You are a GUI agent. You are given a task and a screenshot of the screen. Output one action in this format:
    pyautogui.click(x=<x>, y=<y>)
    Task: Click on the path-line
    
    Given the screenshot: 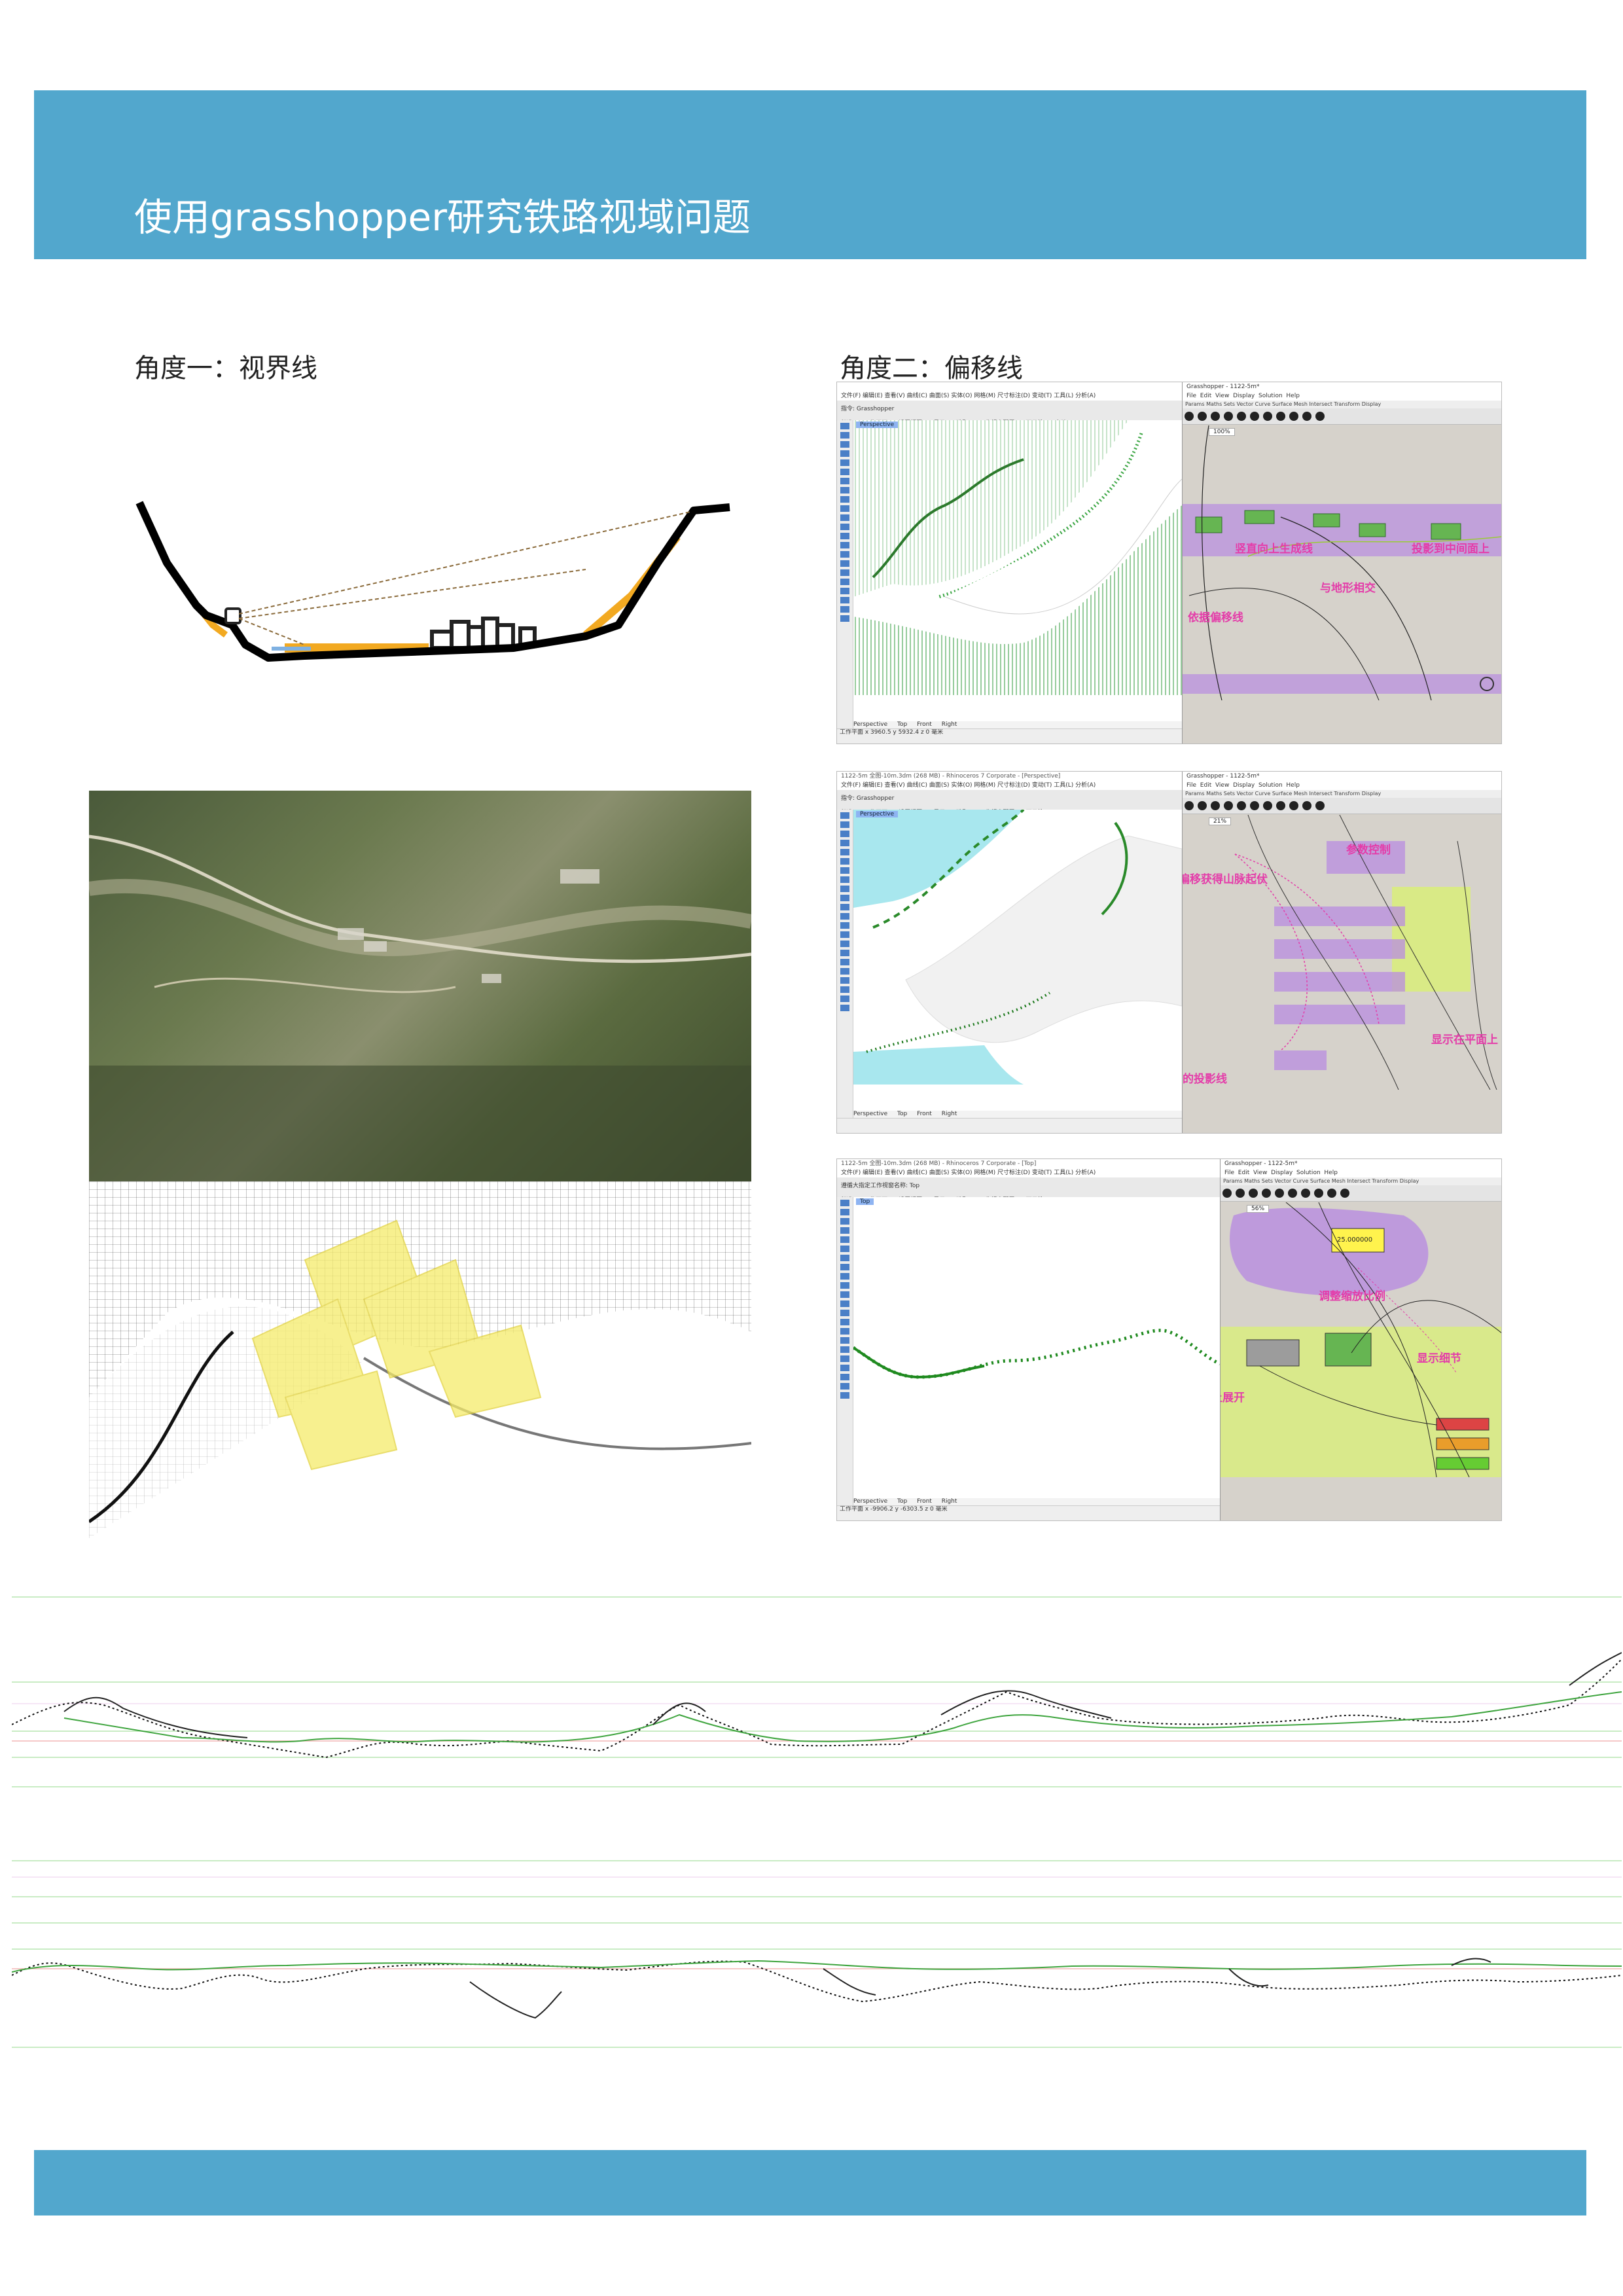 What is the action you would take?
    pyautogui.click(x=305, y=985)
    